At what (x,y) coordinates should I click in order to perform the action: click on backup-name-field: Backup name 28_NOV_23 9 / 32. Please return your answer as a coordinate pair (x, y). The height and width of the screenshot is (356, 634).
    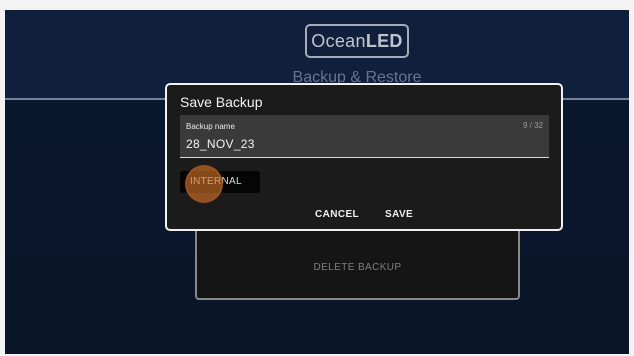
    Looking at the image, I should click on (364, 136).